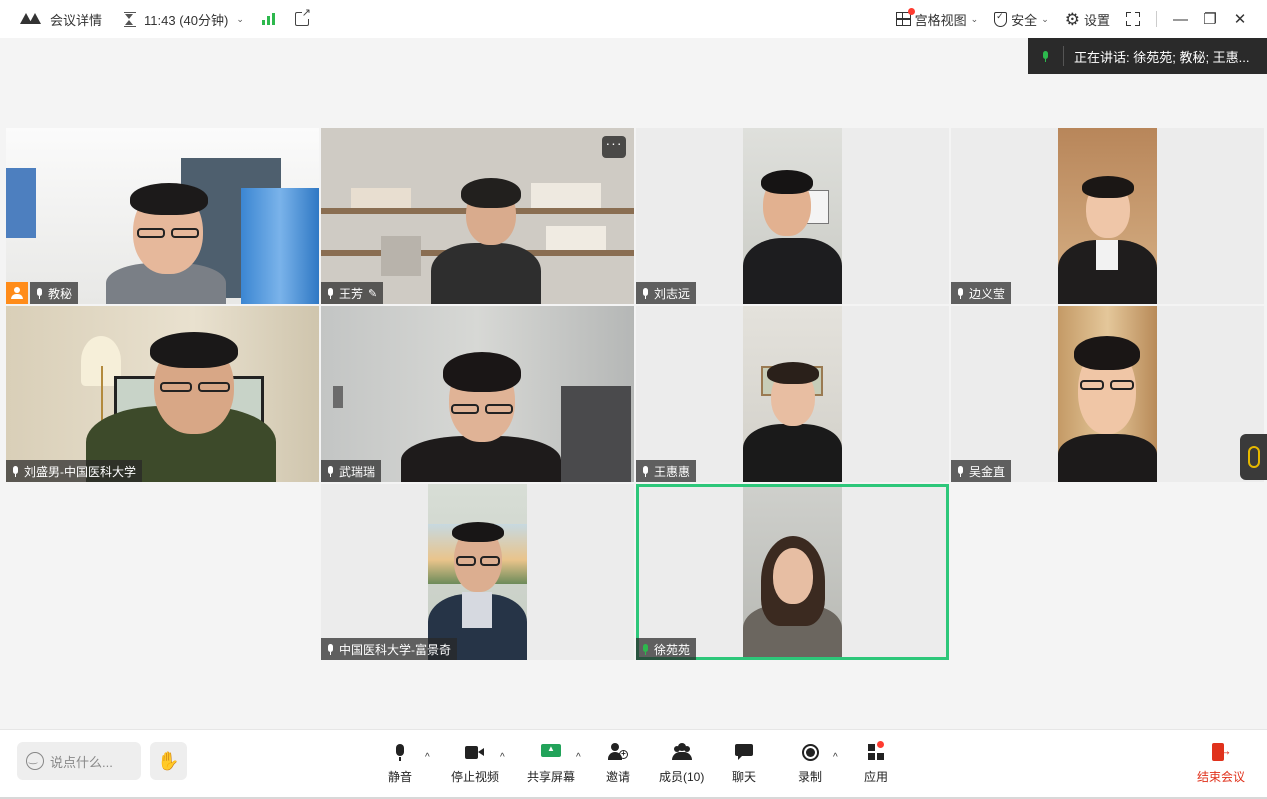  What do you see at coordinates (1221, 763) in the screenshot?
I see `end-meeting-button: 结束会议` at bounding box center [1221, 763].